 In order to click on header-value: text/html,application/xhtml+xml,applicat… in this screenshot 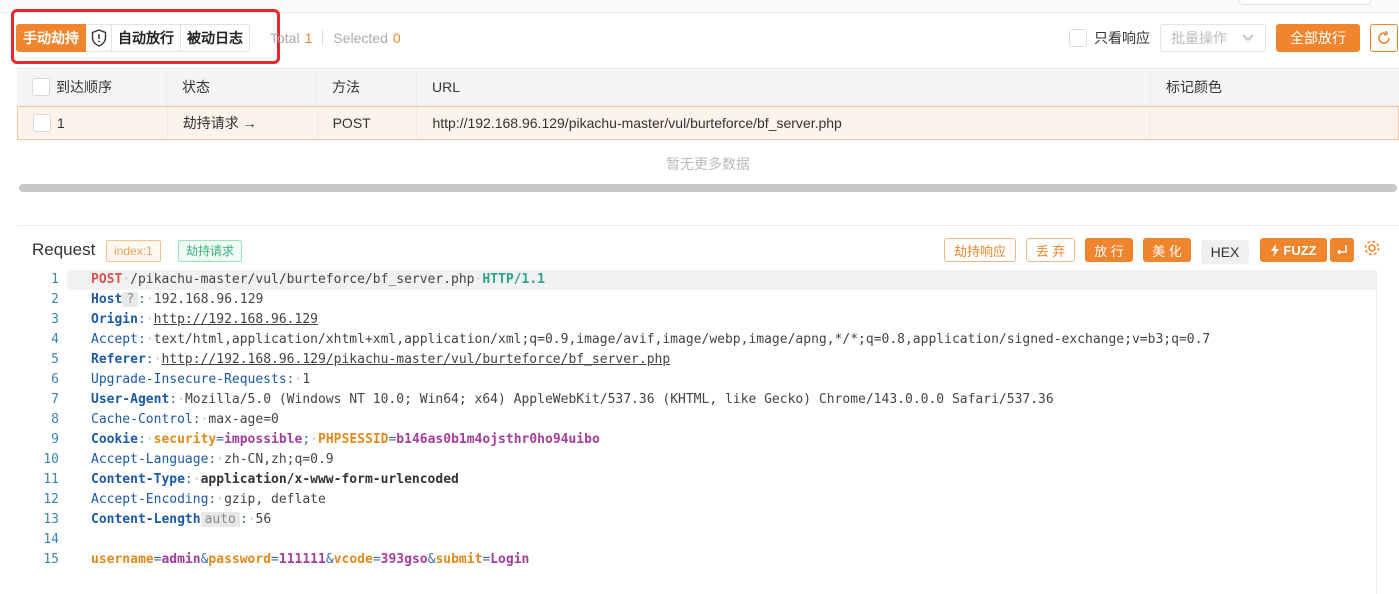, I will do `click(682, 339)`.